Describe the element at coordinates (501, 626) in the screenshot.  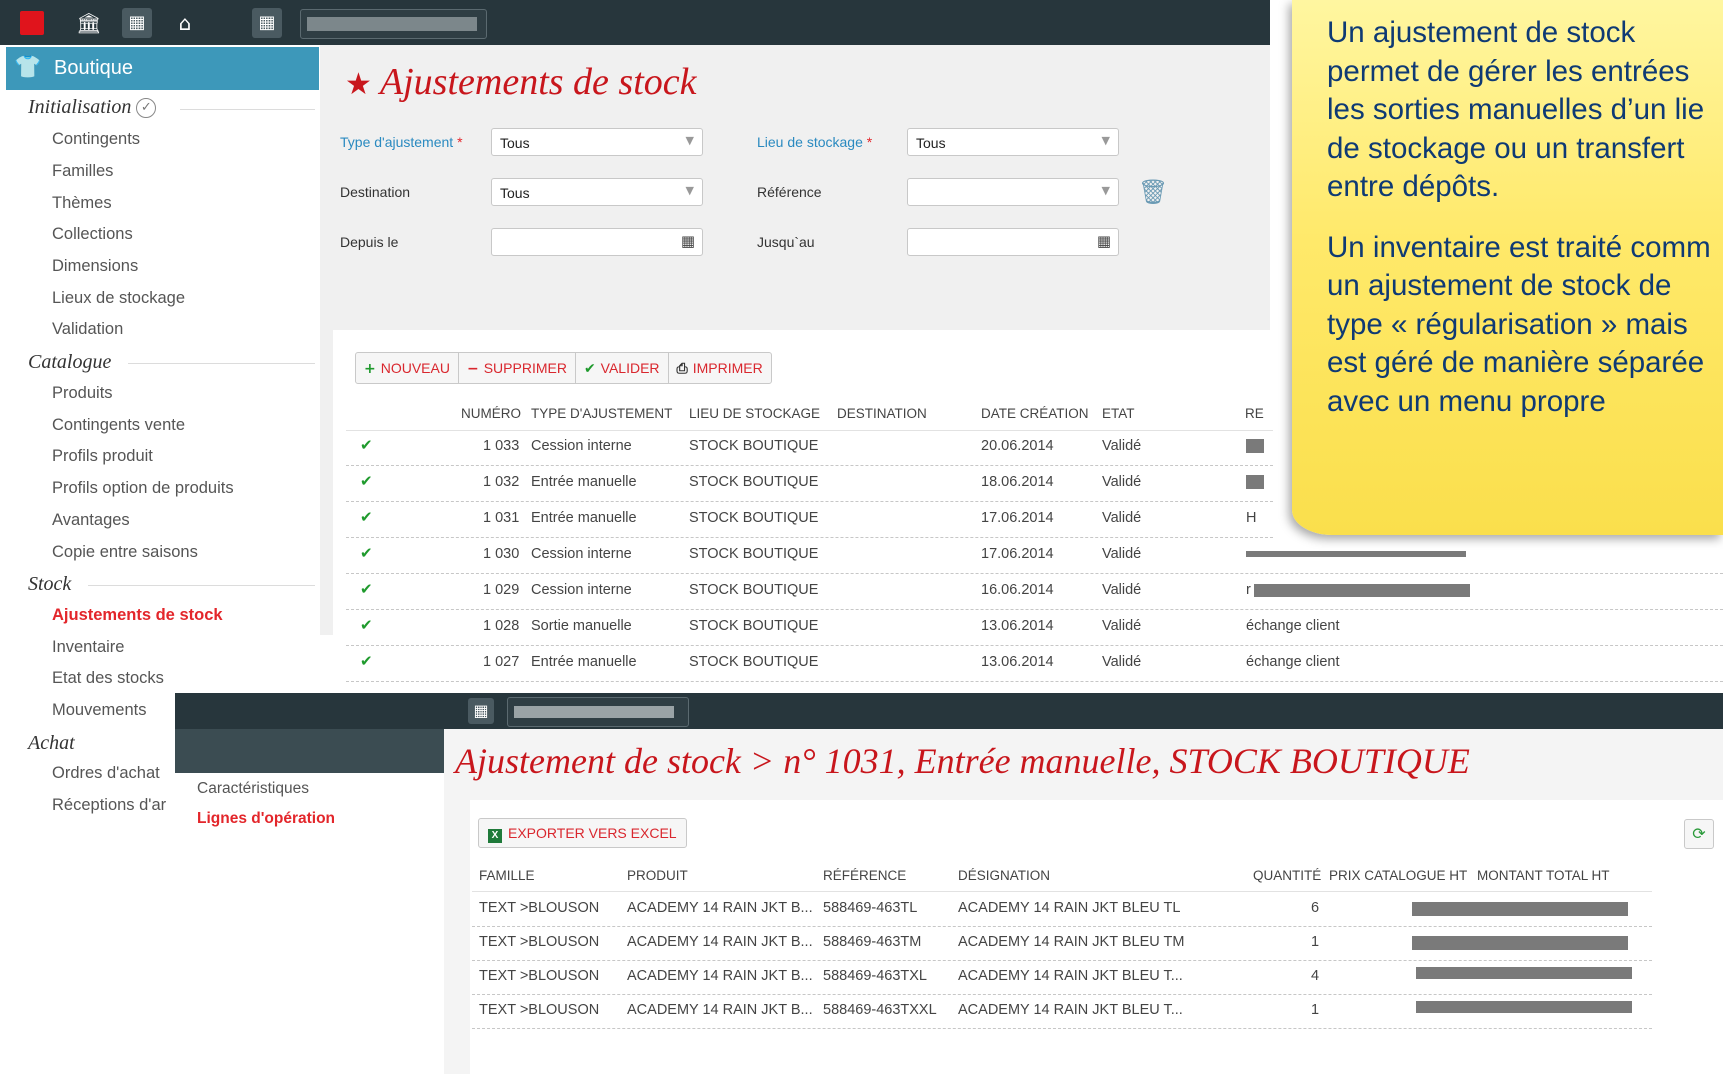
I see `table-row-numero: 1 028` at that location.